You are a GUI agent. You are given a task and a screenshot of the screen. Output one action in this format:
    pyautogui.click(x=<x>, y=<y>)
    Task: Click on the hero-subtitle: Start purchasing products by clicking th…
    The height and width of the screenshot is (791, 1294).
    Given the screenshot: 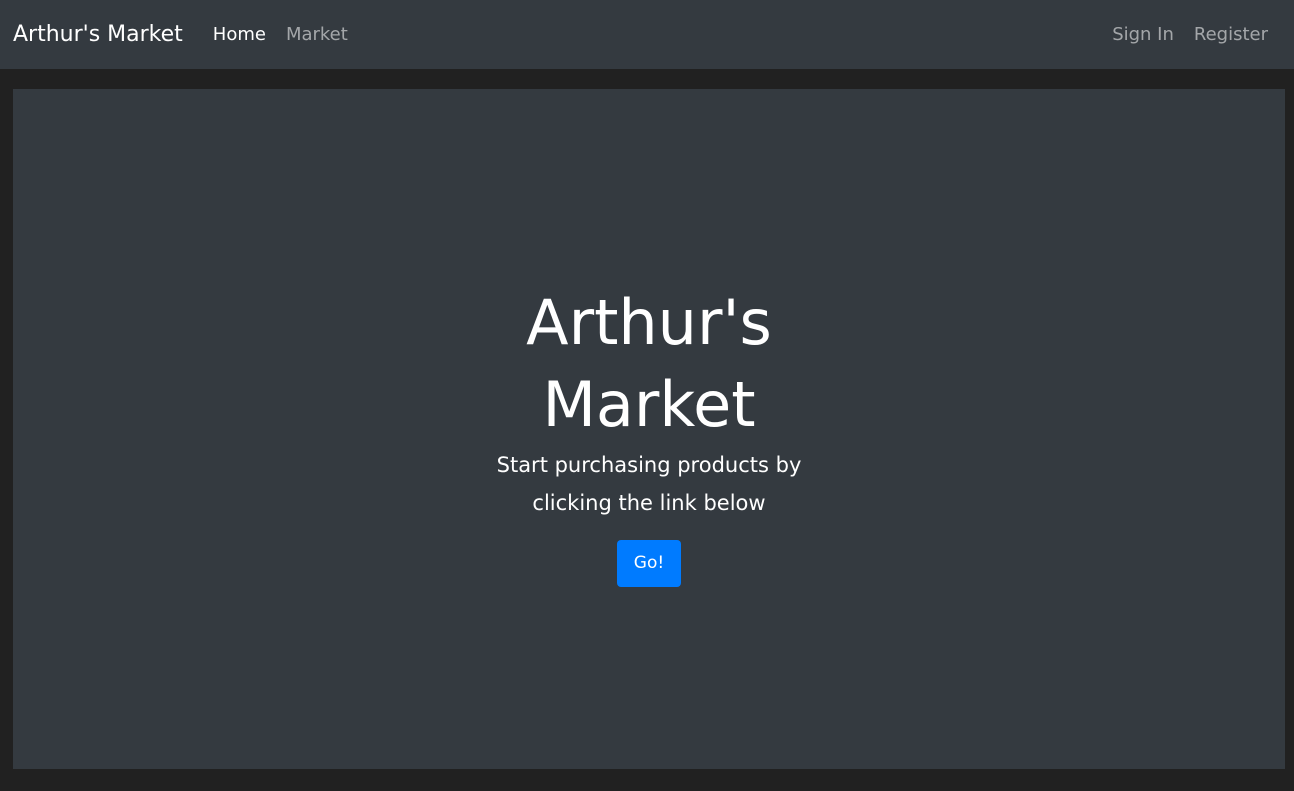 What is the action you would take?
    pyautogui.click(x=649, y=483)
    